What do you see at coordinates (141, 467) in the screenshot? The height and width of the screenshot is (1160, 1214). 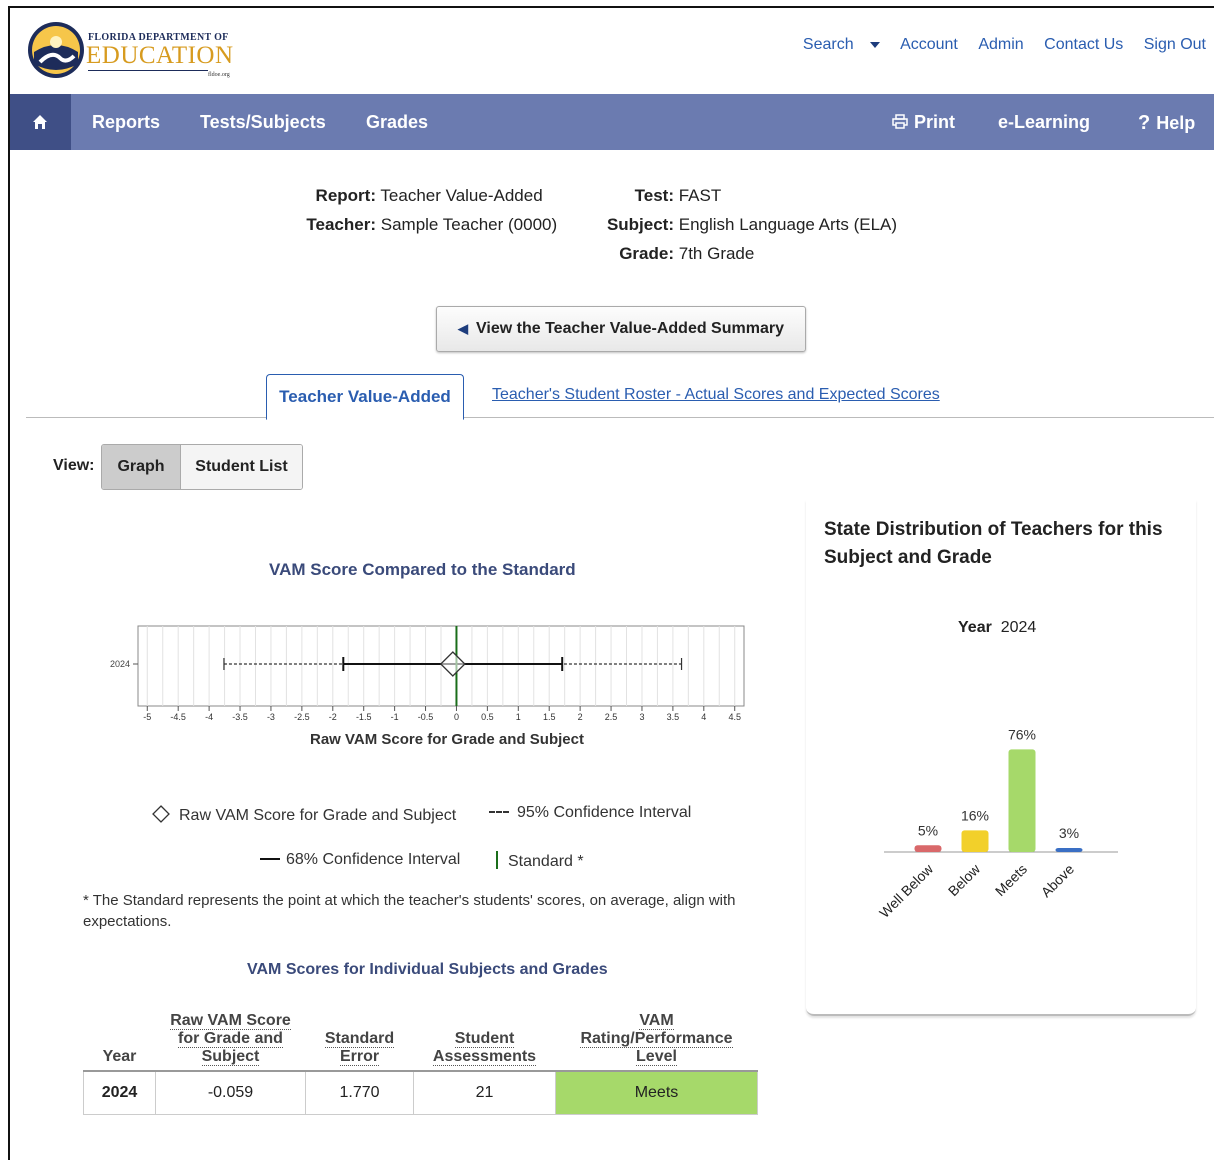 I see `graph-view-button: Graph` at bounding box center [141, 467].